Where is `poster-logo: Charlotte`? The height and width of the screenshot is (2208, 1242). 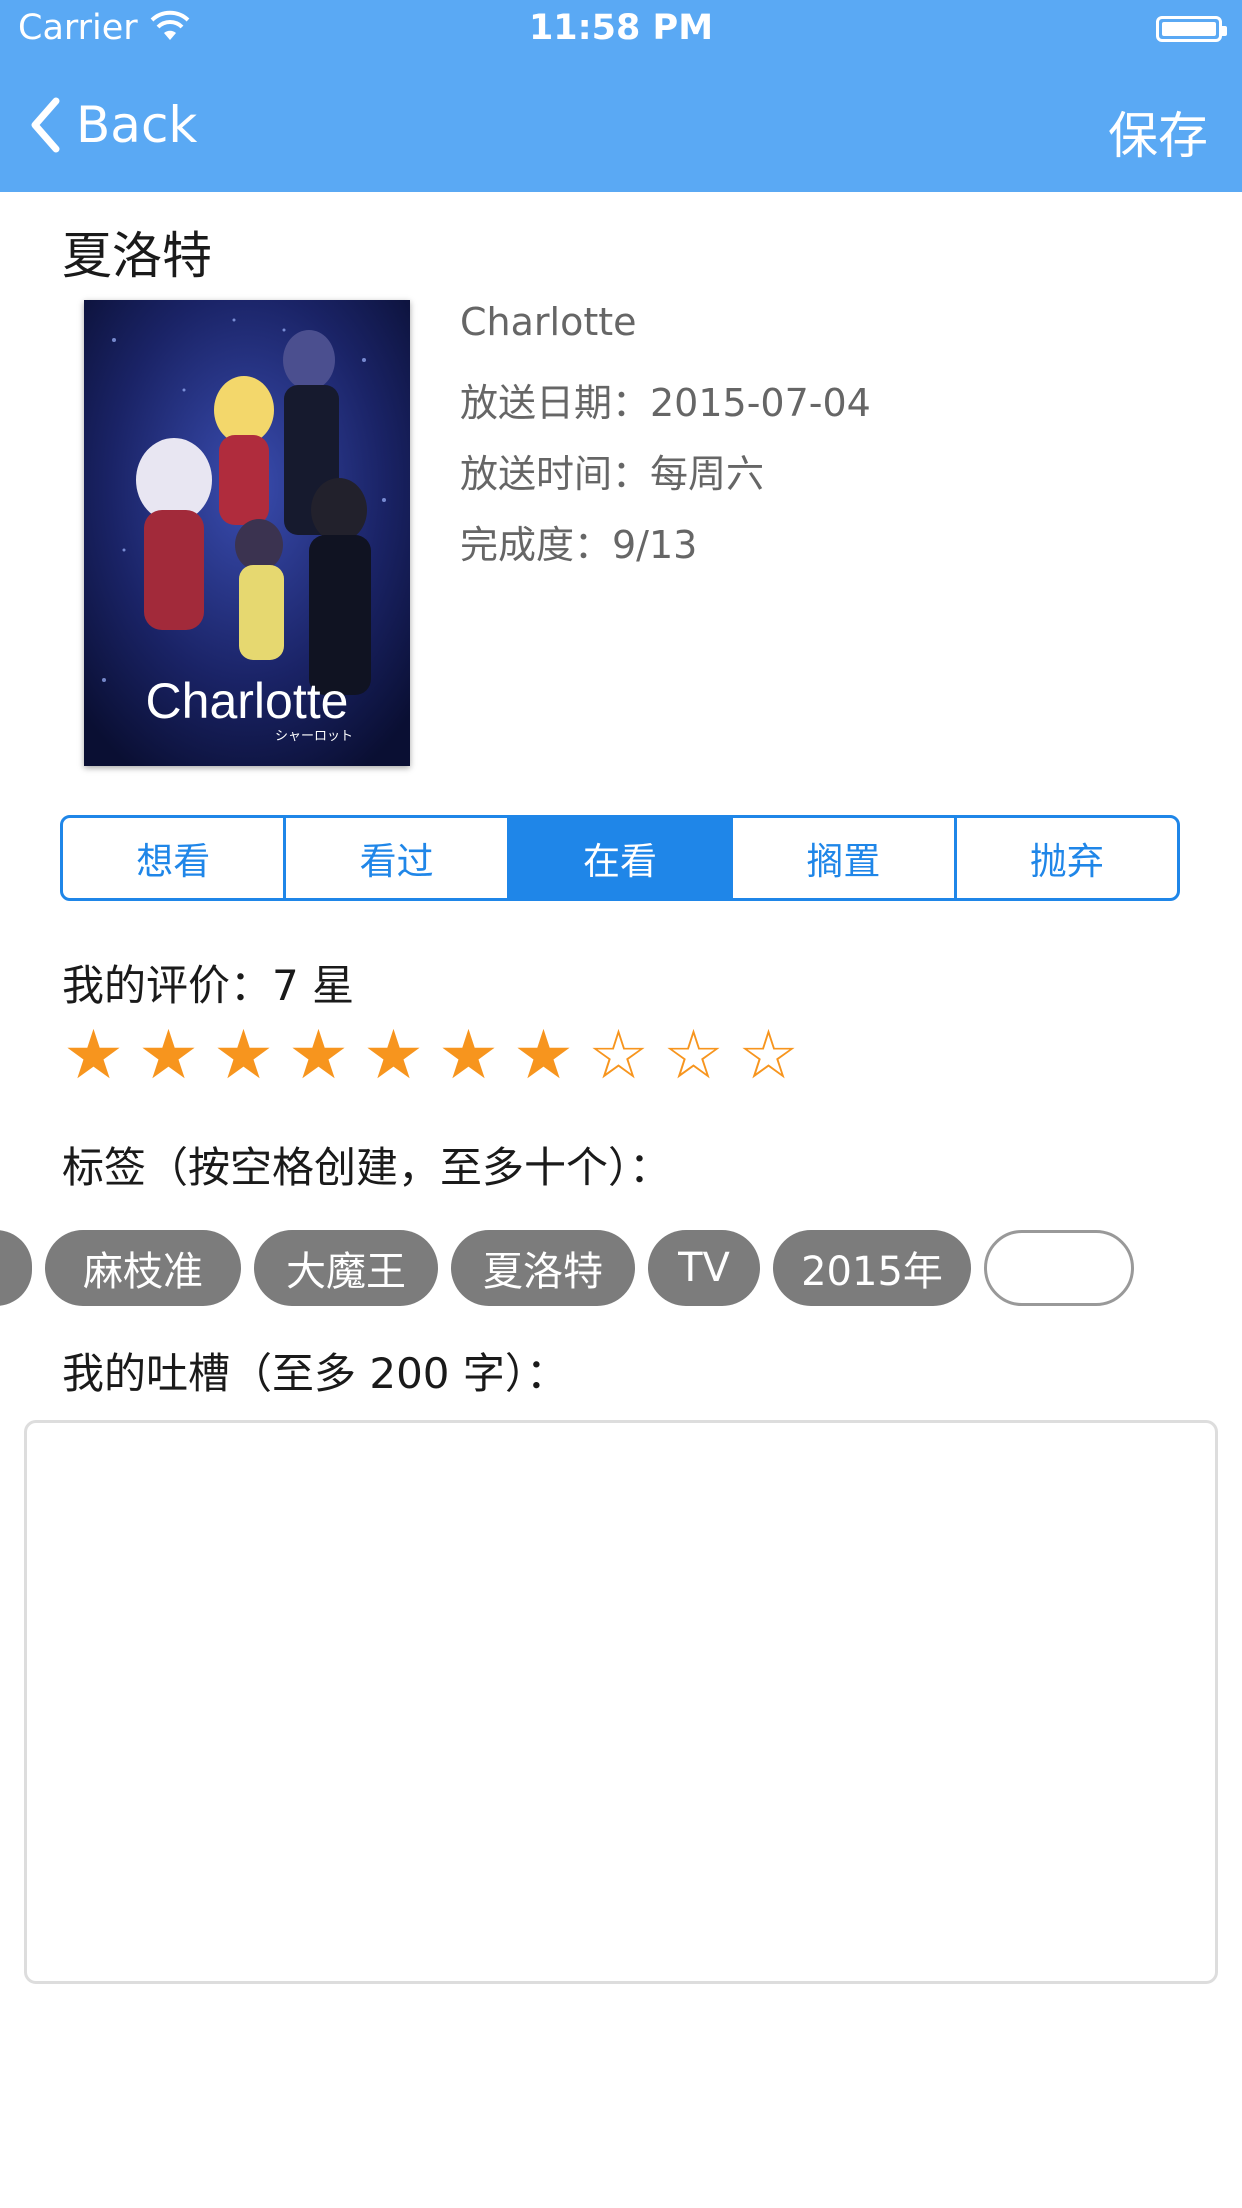 poster-logo: Charlotte is located at coordinates (247, 701).